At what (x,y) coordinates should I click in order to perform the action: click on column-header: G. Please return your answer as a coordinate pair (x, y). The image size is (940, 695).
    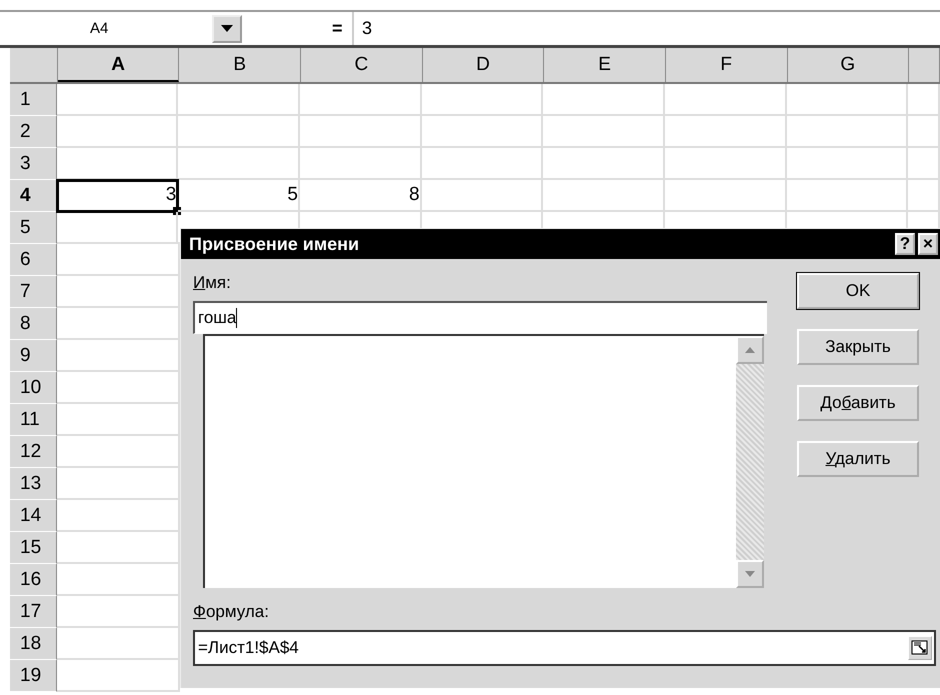
    Looking at the image, I should click on (849, 65).